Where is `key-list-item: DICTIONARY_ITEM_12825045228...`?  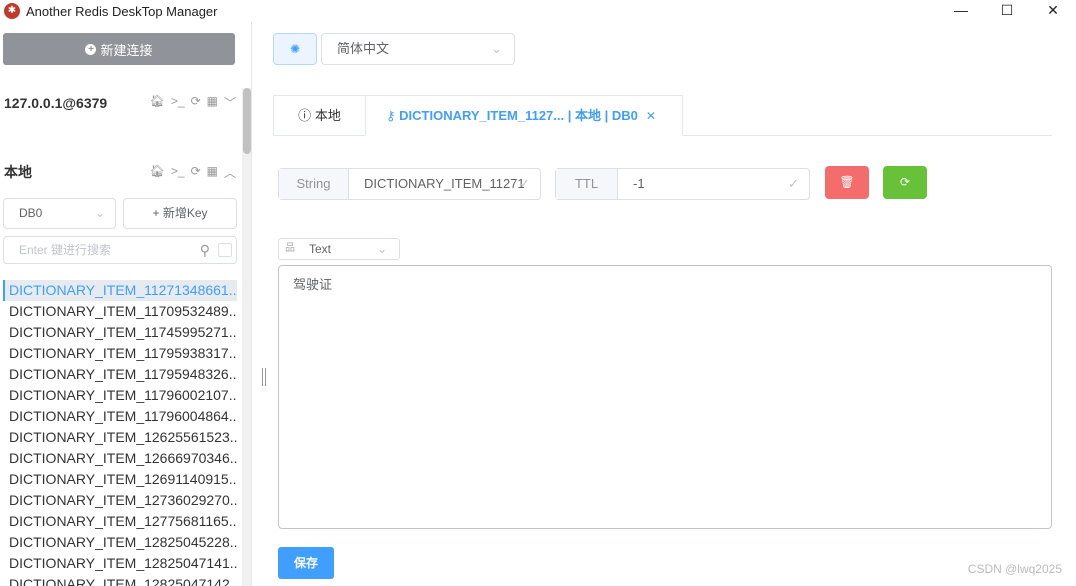 key-list-item: DICTIONARY_ITEM_12825045228... is located at coordinates (120, 542).